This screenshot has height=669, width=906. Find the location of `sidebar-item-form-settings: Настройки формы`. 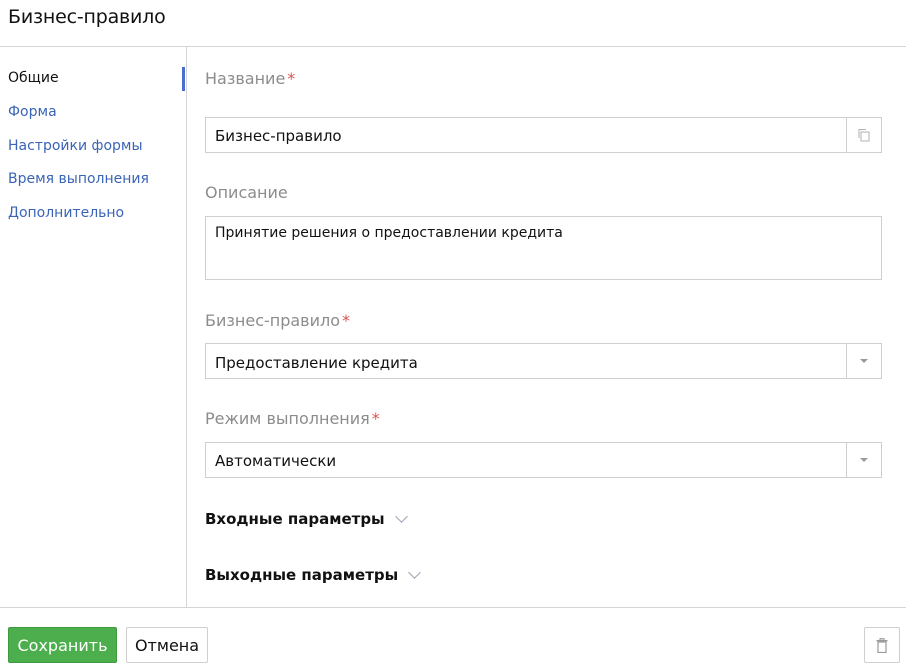

sidebar-item-form-settings: Настройки формы is located at coordinates (75, 146).